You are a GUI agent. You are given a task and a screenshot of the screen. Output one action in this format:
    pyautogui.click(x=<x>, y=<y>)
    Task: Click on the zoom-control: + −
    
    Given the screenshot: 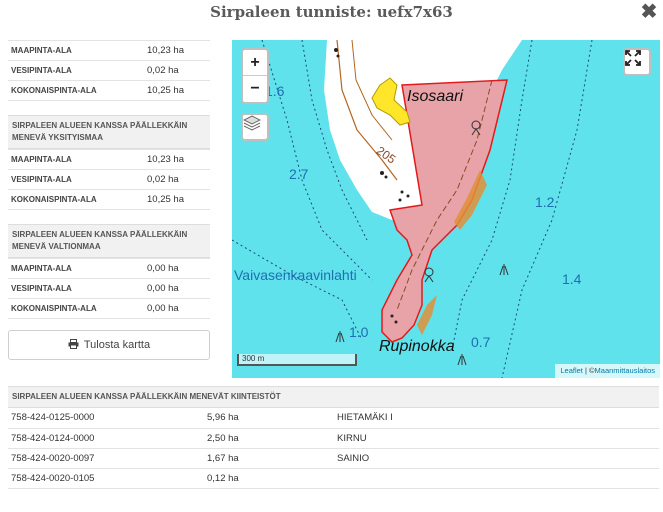 What is the action you would take?
    pyautogui.click(x=255, y=76)
    